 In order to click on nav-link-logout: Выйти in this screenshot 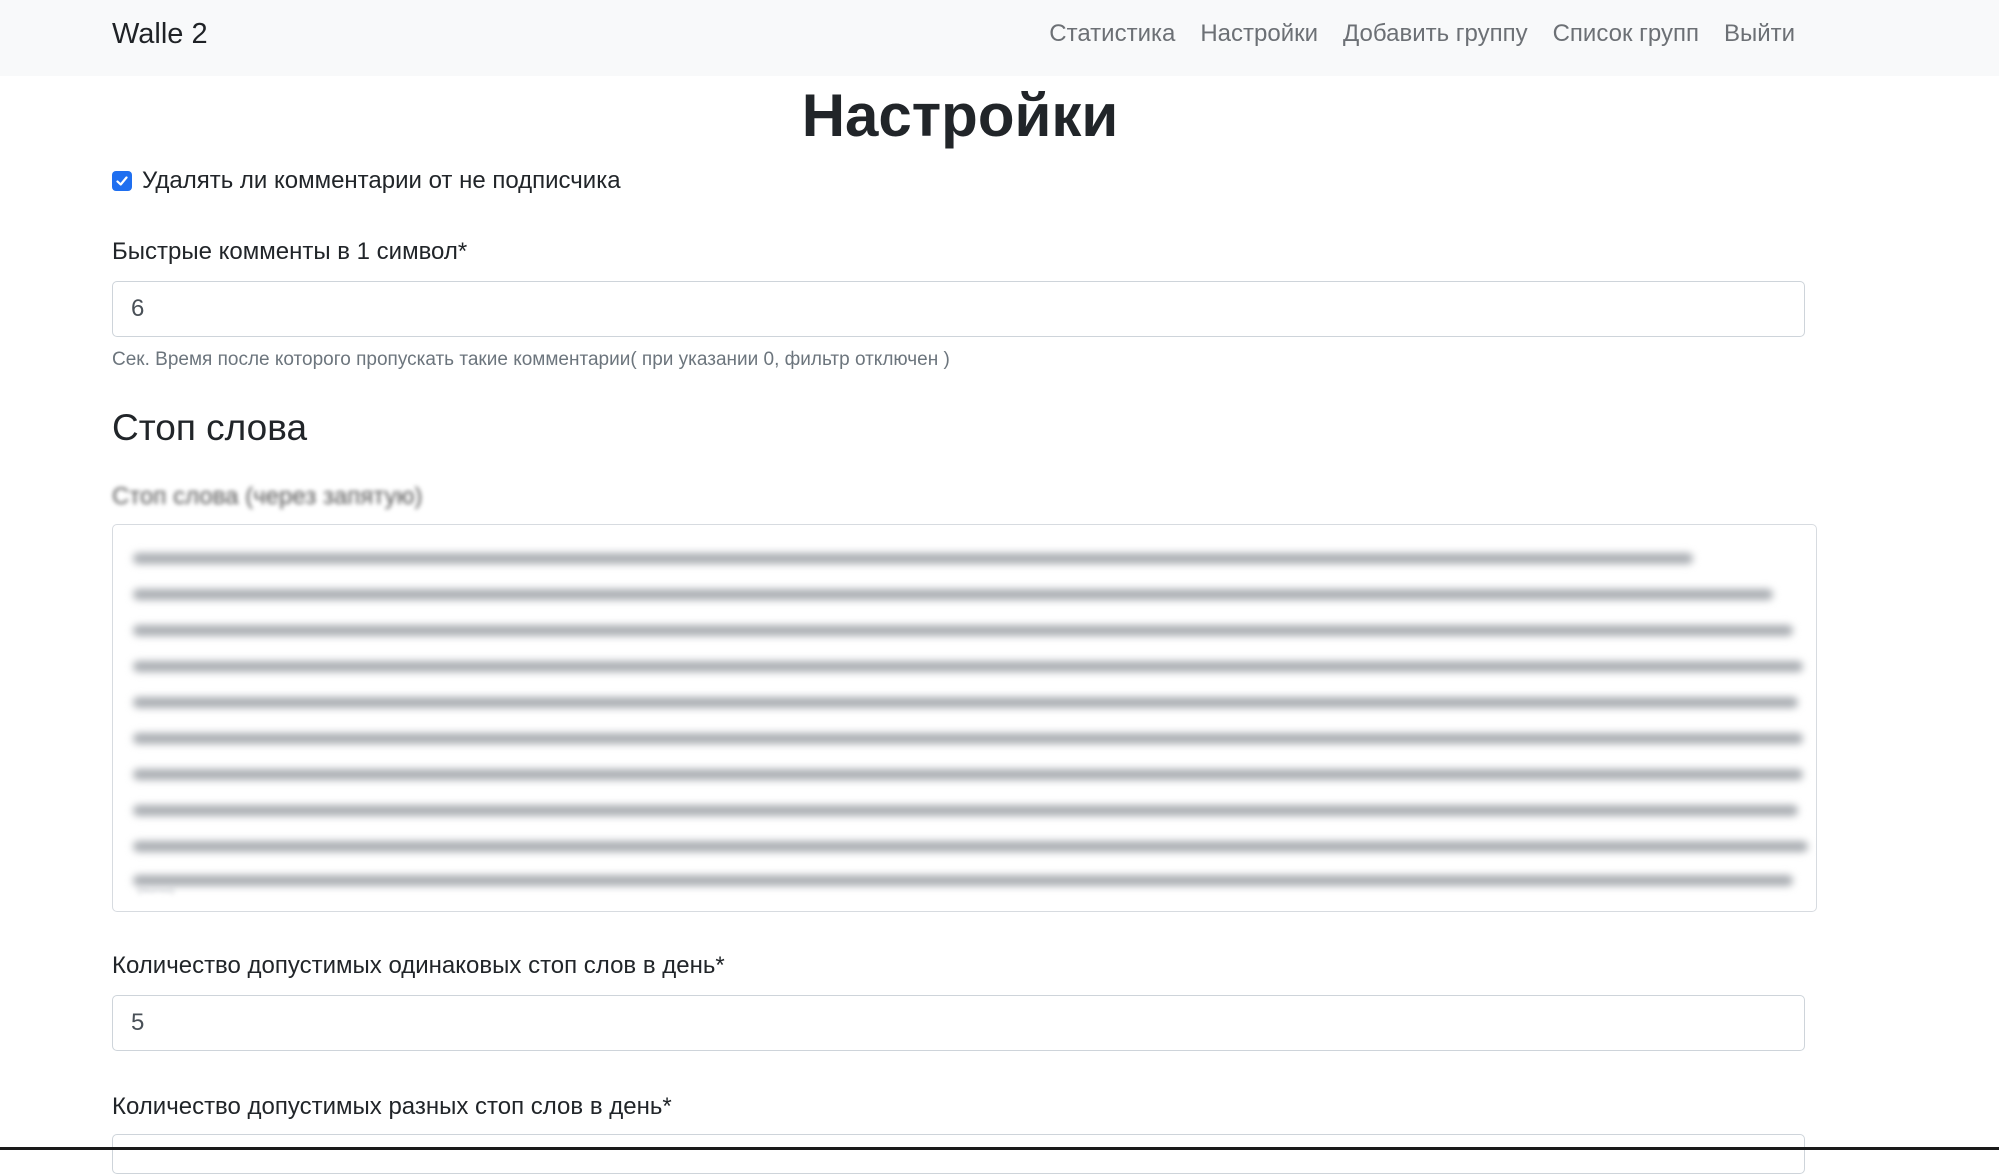, I will do `click(1759, 34)`.